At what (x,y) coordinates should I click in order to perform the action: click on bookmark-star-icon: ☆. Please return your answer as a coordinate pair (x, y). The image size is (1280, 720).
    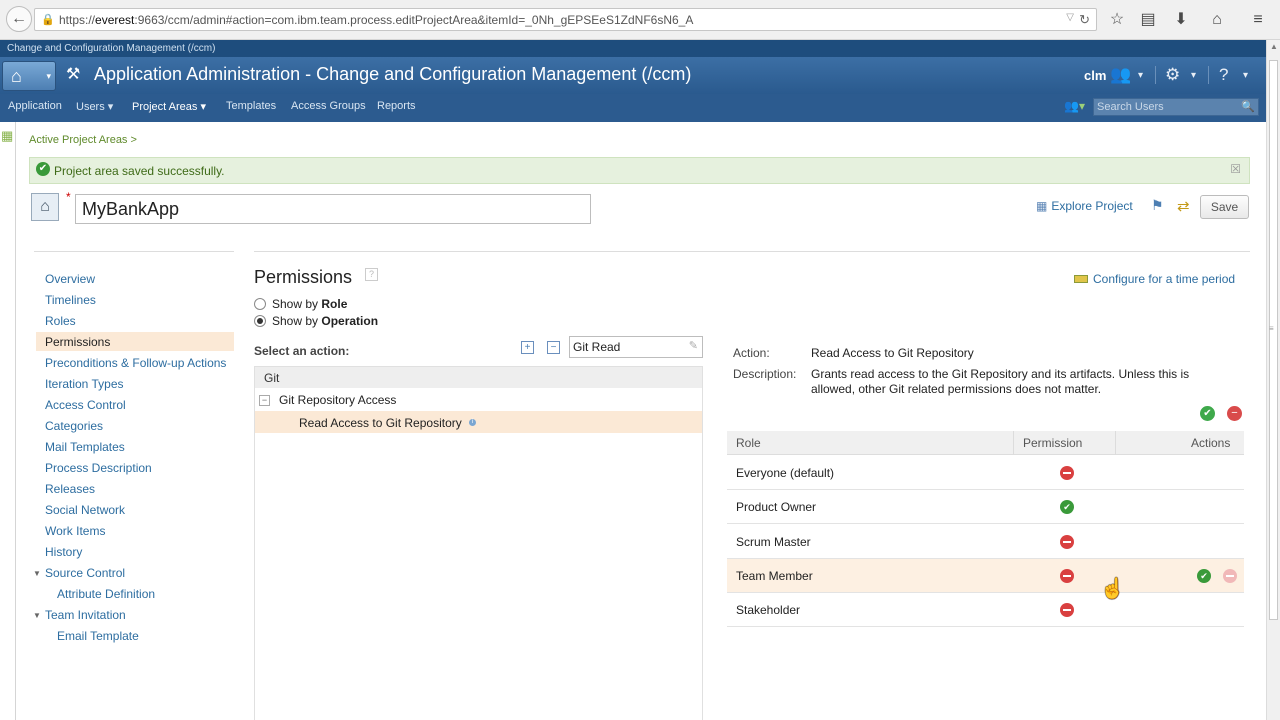
    Looking at the image, I should click on (1117, 20).